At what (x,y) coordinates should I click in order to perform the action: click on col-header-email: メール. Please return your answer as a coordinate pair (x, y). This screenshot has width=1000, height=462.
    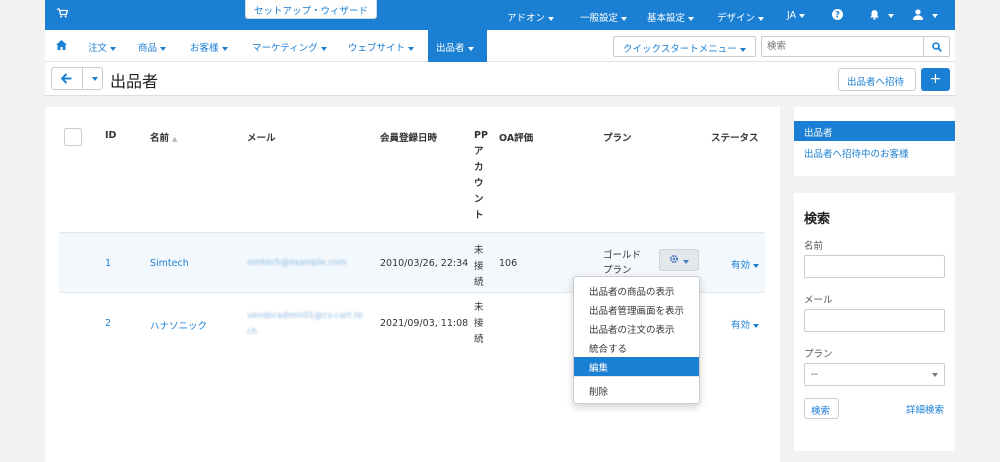
    Looking at the image, I should click on (261, 137).